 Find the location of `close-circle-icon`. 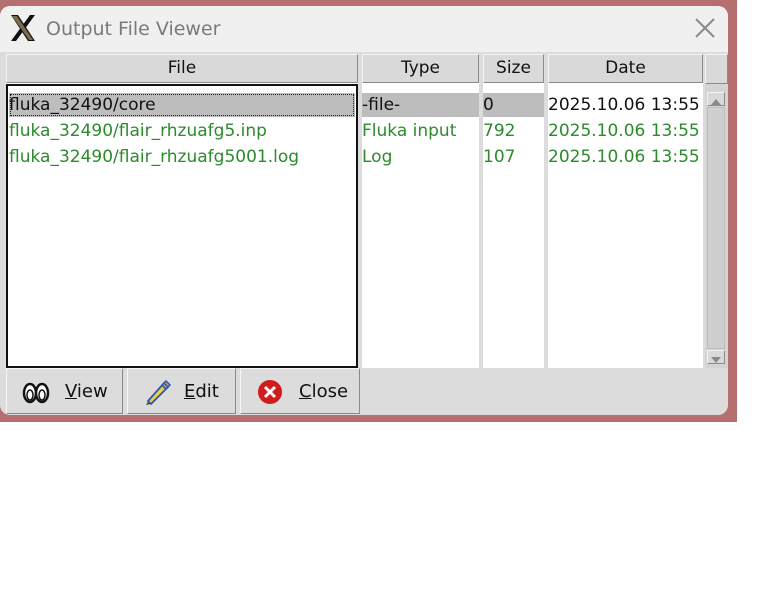

close-circle-icon is located at coordinates (270, 392).